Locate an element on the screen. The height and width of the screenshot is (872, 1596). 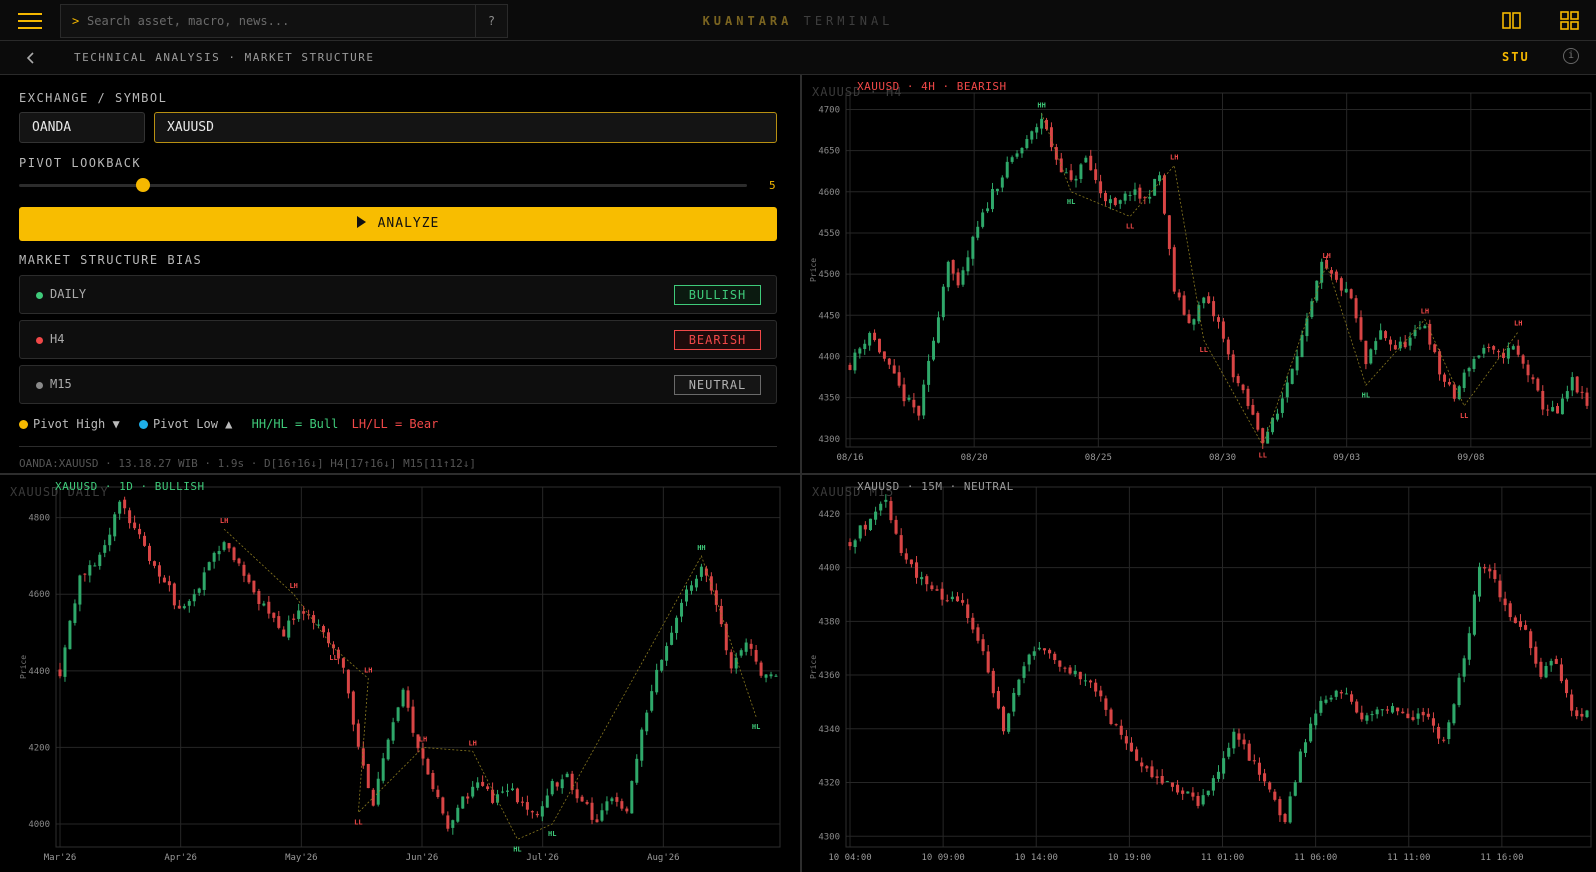
y-tick-label: 4700 is located at coordinates (829, 110).